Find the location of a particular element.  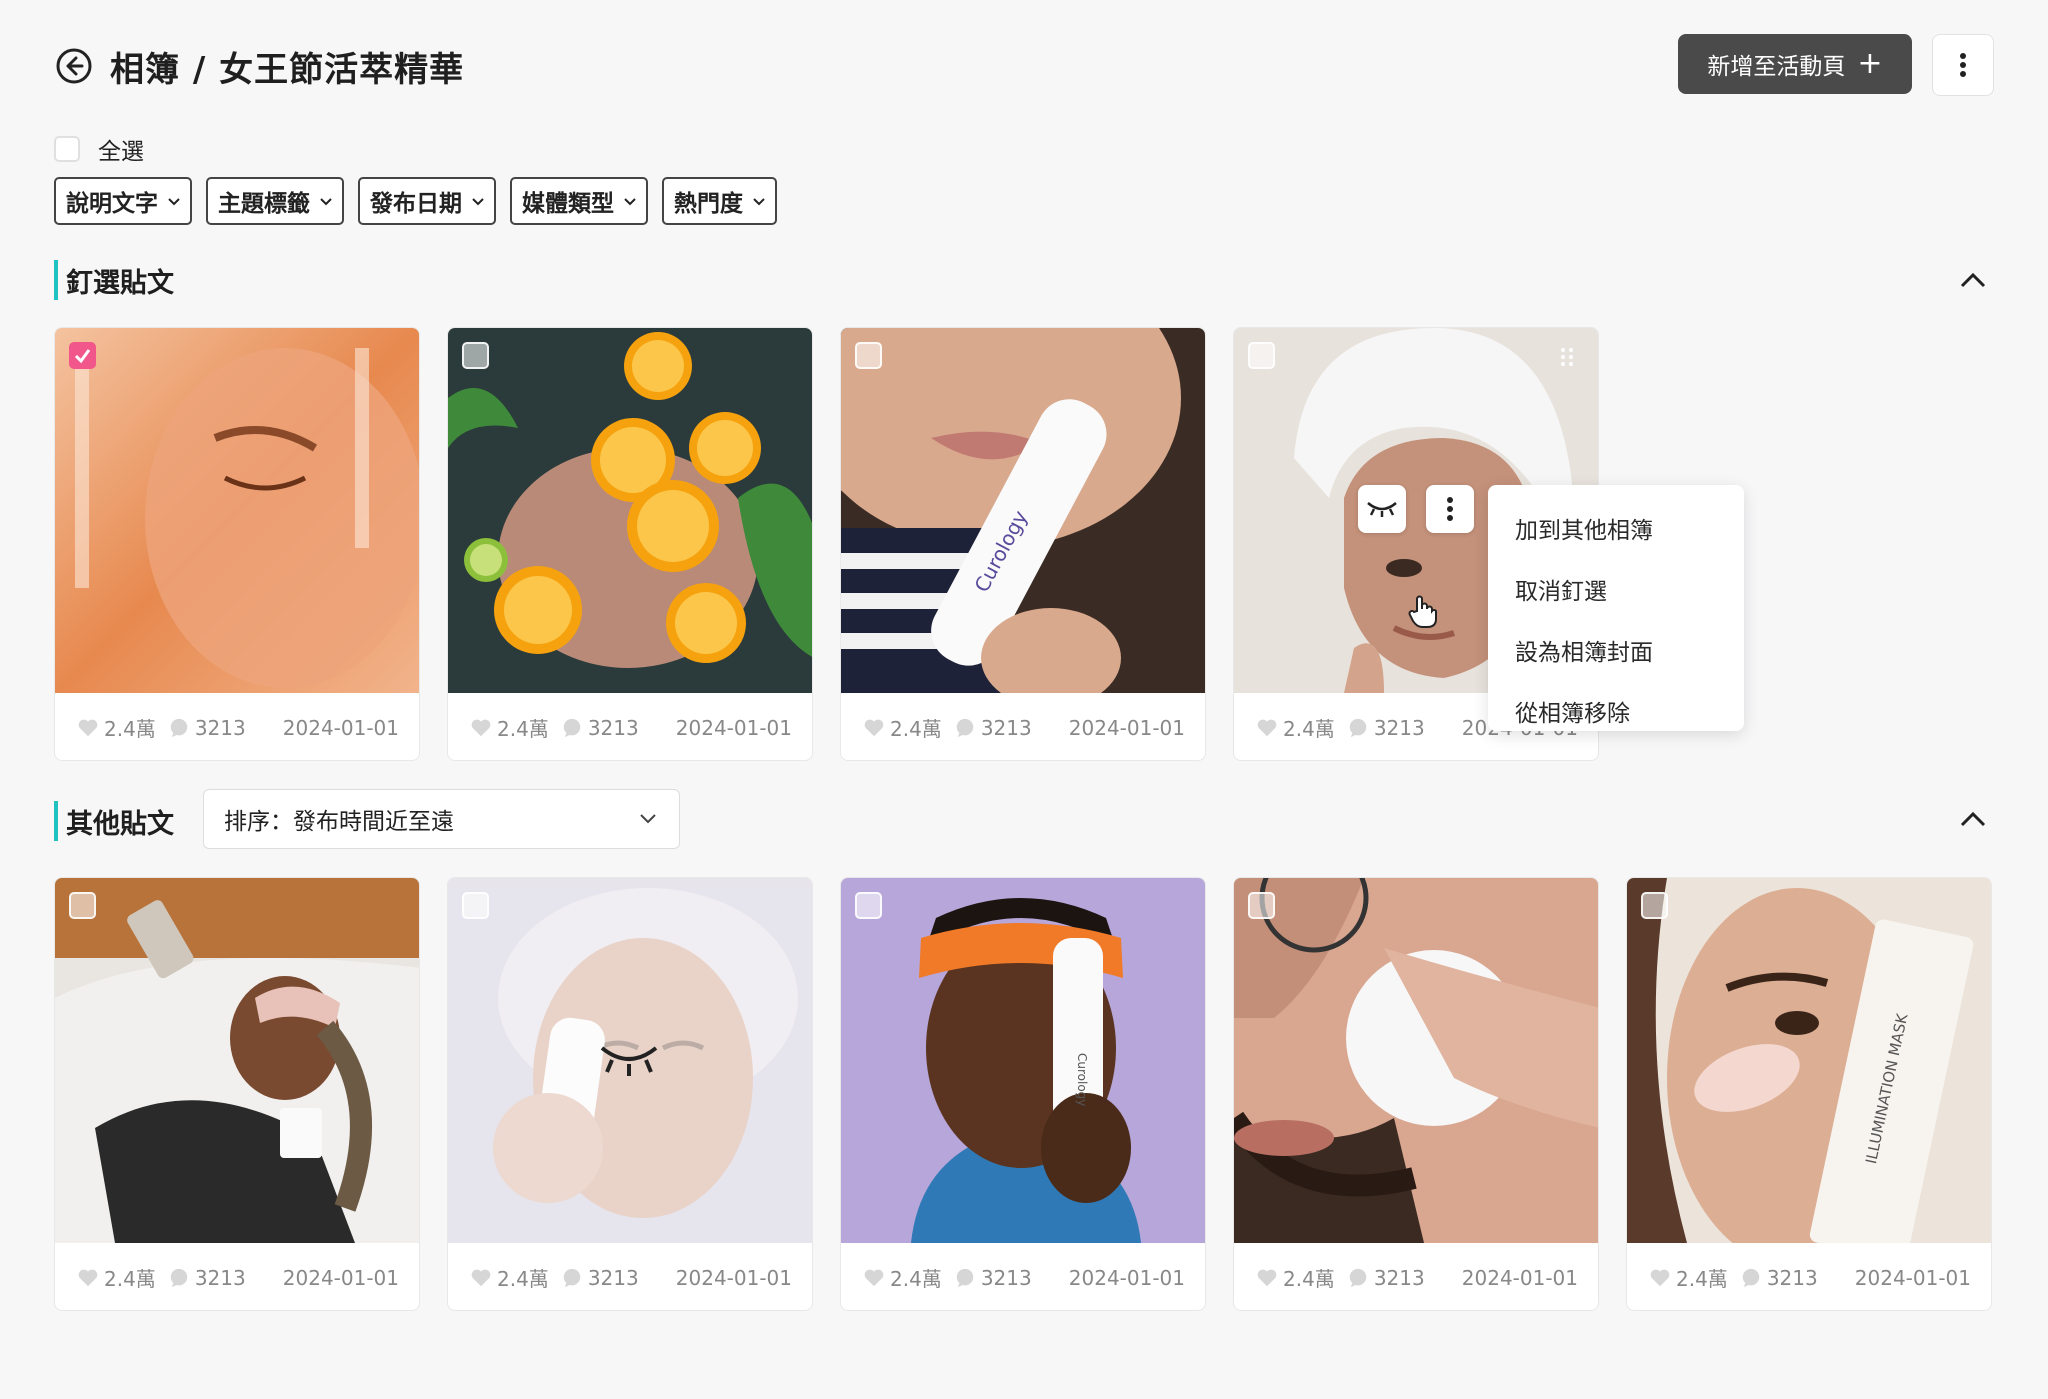

post-more-button is located at coordinates (1450, 509).